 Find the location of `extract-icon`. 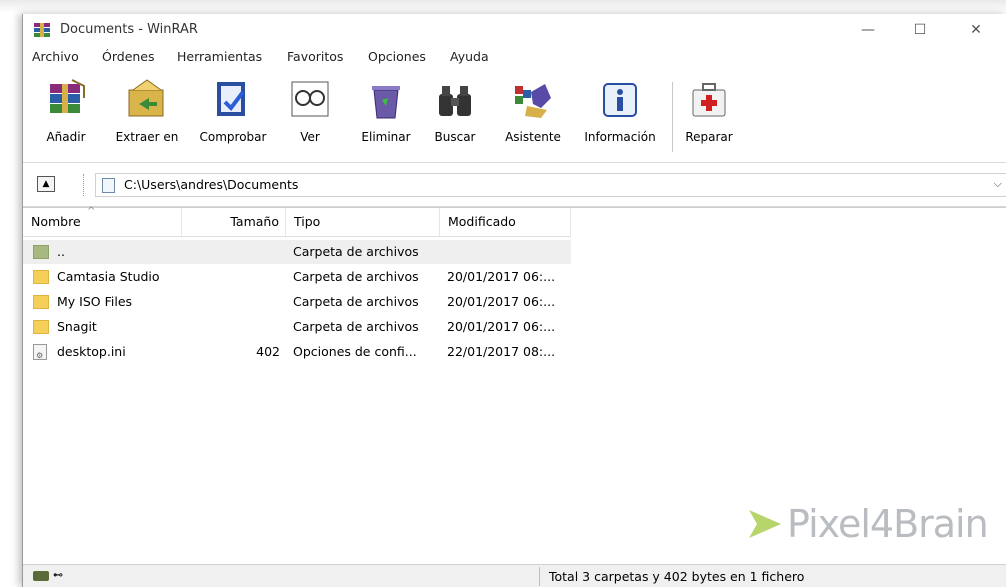

extract-icon is located at coordinates (146, 98).